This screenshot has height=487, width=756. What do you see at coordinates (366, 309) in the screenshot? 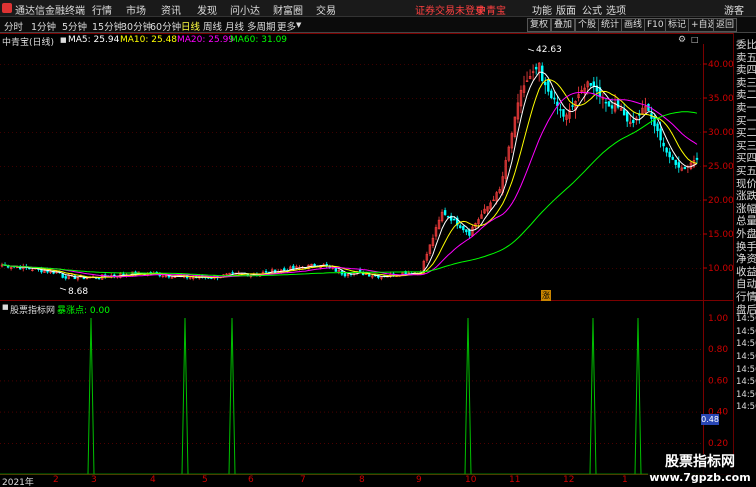
I see `indicator-header: ■ 股票指标网 暴涨点: 0.00` at bounding box center [366, 309].